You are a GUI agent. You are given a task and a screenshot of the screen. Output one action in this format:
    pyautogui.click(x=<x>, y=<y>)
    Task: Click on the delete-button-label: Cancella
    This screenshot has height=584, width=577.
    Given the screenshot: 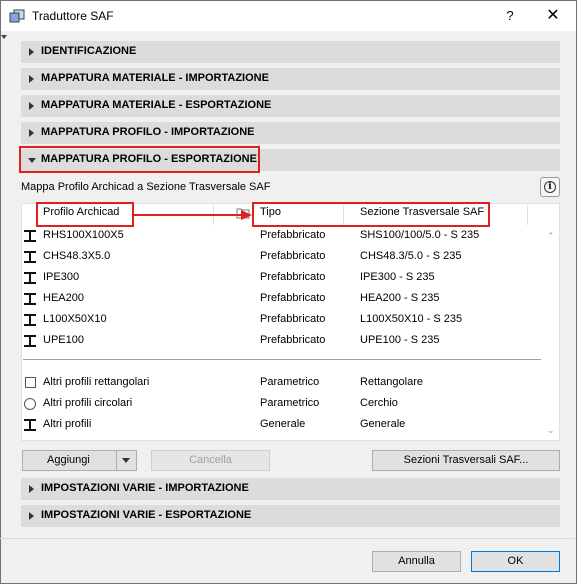 What is the action you would take?
    pyautogui.click(x=210, y=460)
    